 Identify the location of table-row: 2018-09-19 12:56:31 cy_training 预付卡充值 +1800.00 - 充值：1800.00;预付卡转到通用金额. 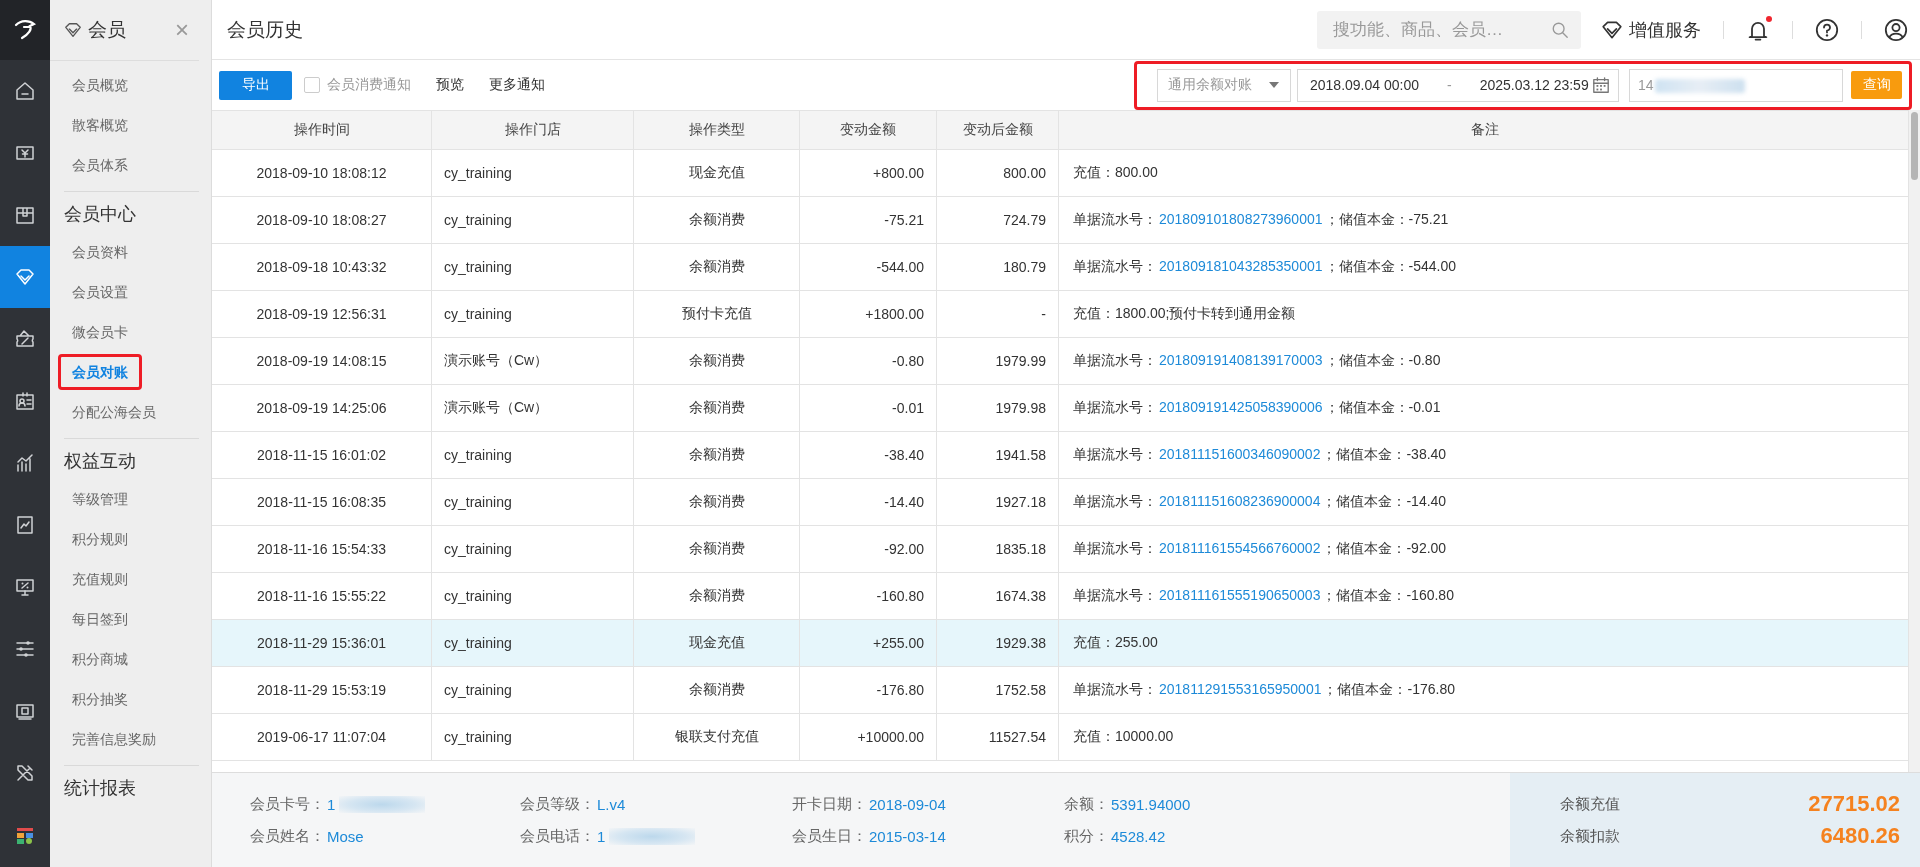
(1060, 314).